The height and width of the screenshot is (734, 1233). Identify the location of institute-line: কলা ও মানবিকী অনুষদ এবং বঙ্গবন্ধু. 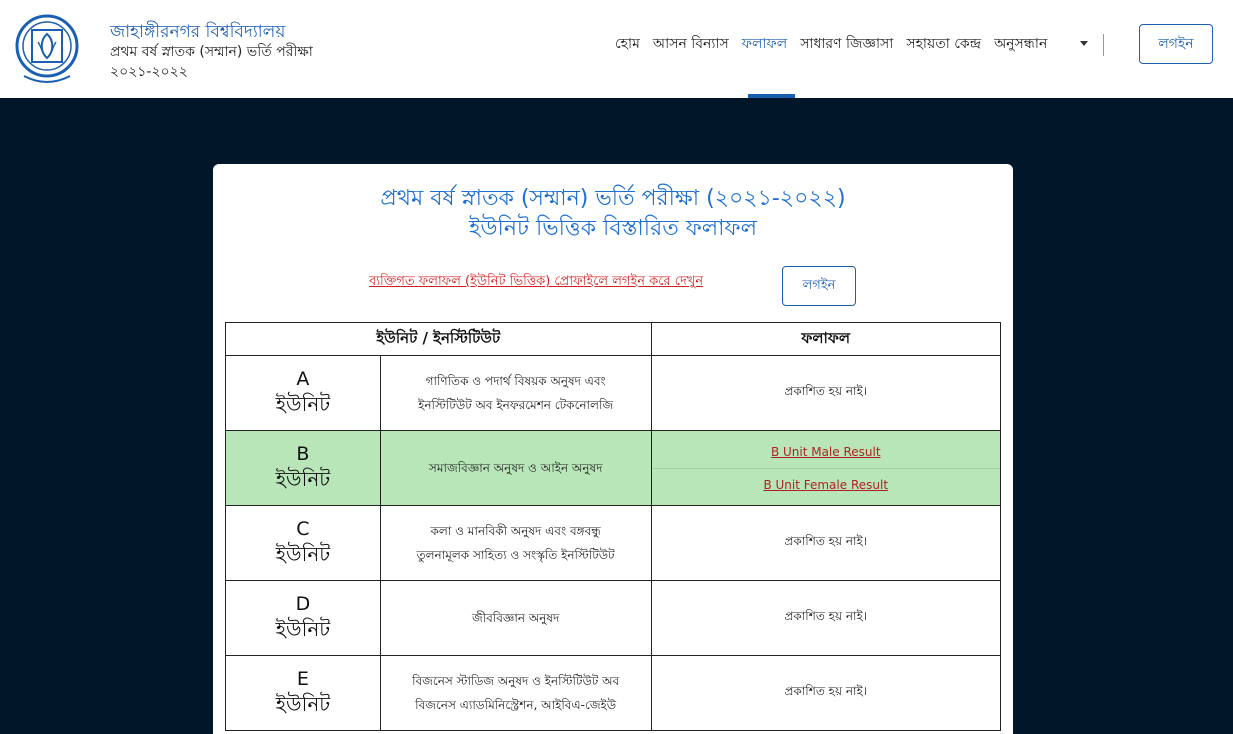
(515, 531).